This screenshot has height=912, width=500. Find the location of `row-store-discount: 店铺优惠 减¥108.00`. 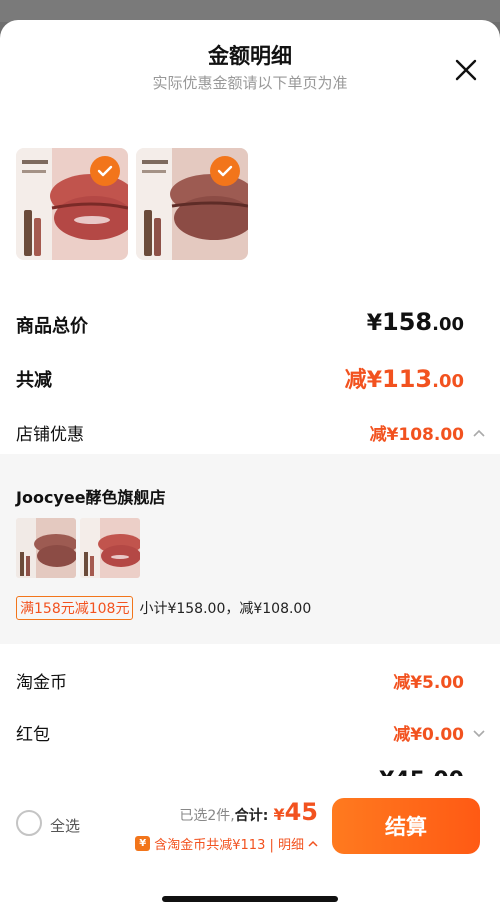

row-store-discount: 店铺优惠 减¥108.00 is located at coordinates (250, 432).